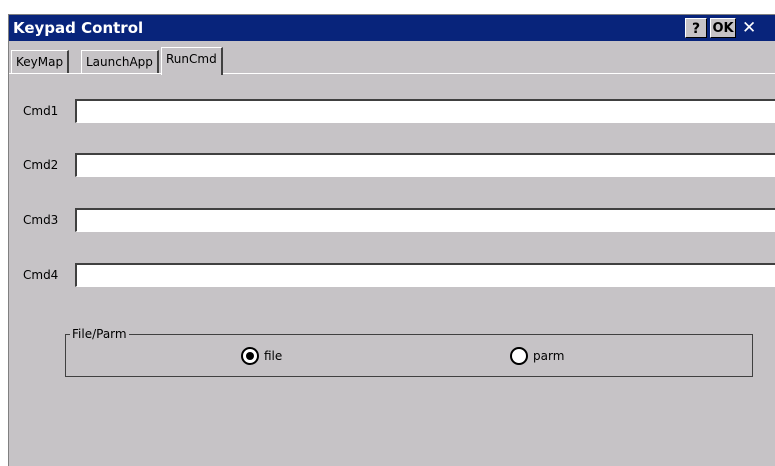 This screenshot has width=775, height=466. I want to click on file-radio-label: file, so click(273, 356).